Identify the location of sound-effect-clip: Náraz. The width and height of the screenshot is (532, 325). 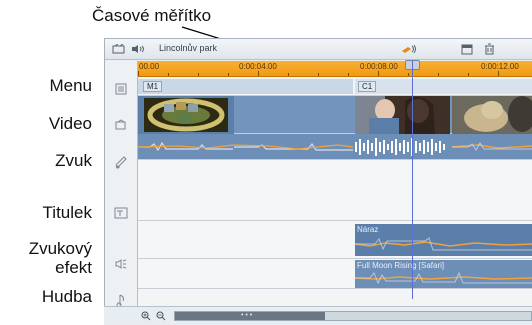
(443, 240).